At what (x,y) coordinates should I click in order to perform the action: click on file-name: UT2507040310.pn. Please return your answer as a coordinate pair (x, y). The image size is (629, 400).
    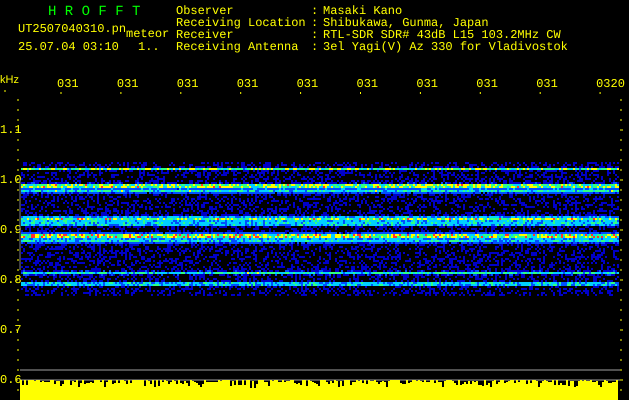
    Looking at the image, I should click on (72, 29).